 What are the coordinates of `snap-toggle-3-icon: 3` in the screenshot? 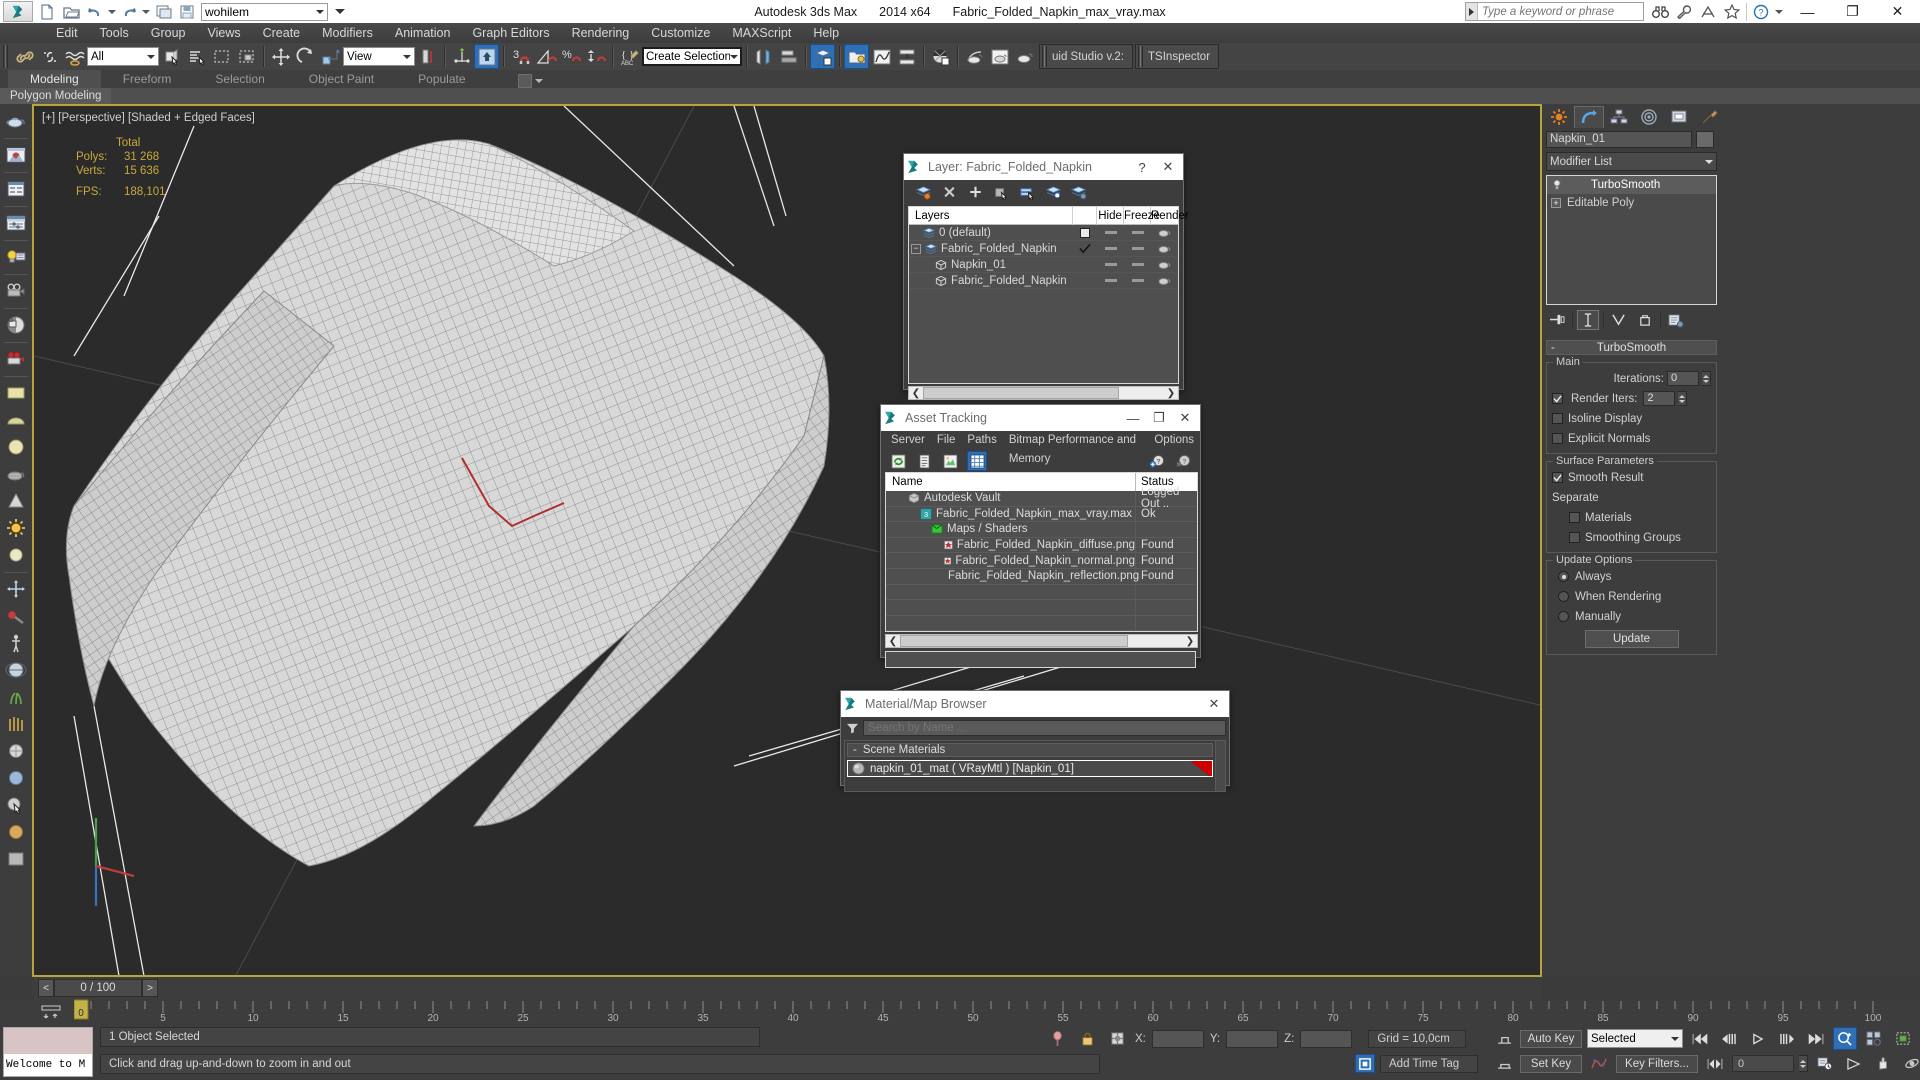 It's located at (520, 56).